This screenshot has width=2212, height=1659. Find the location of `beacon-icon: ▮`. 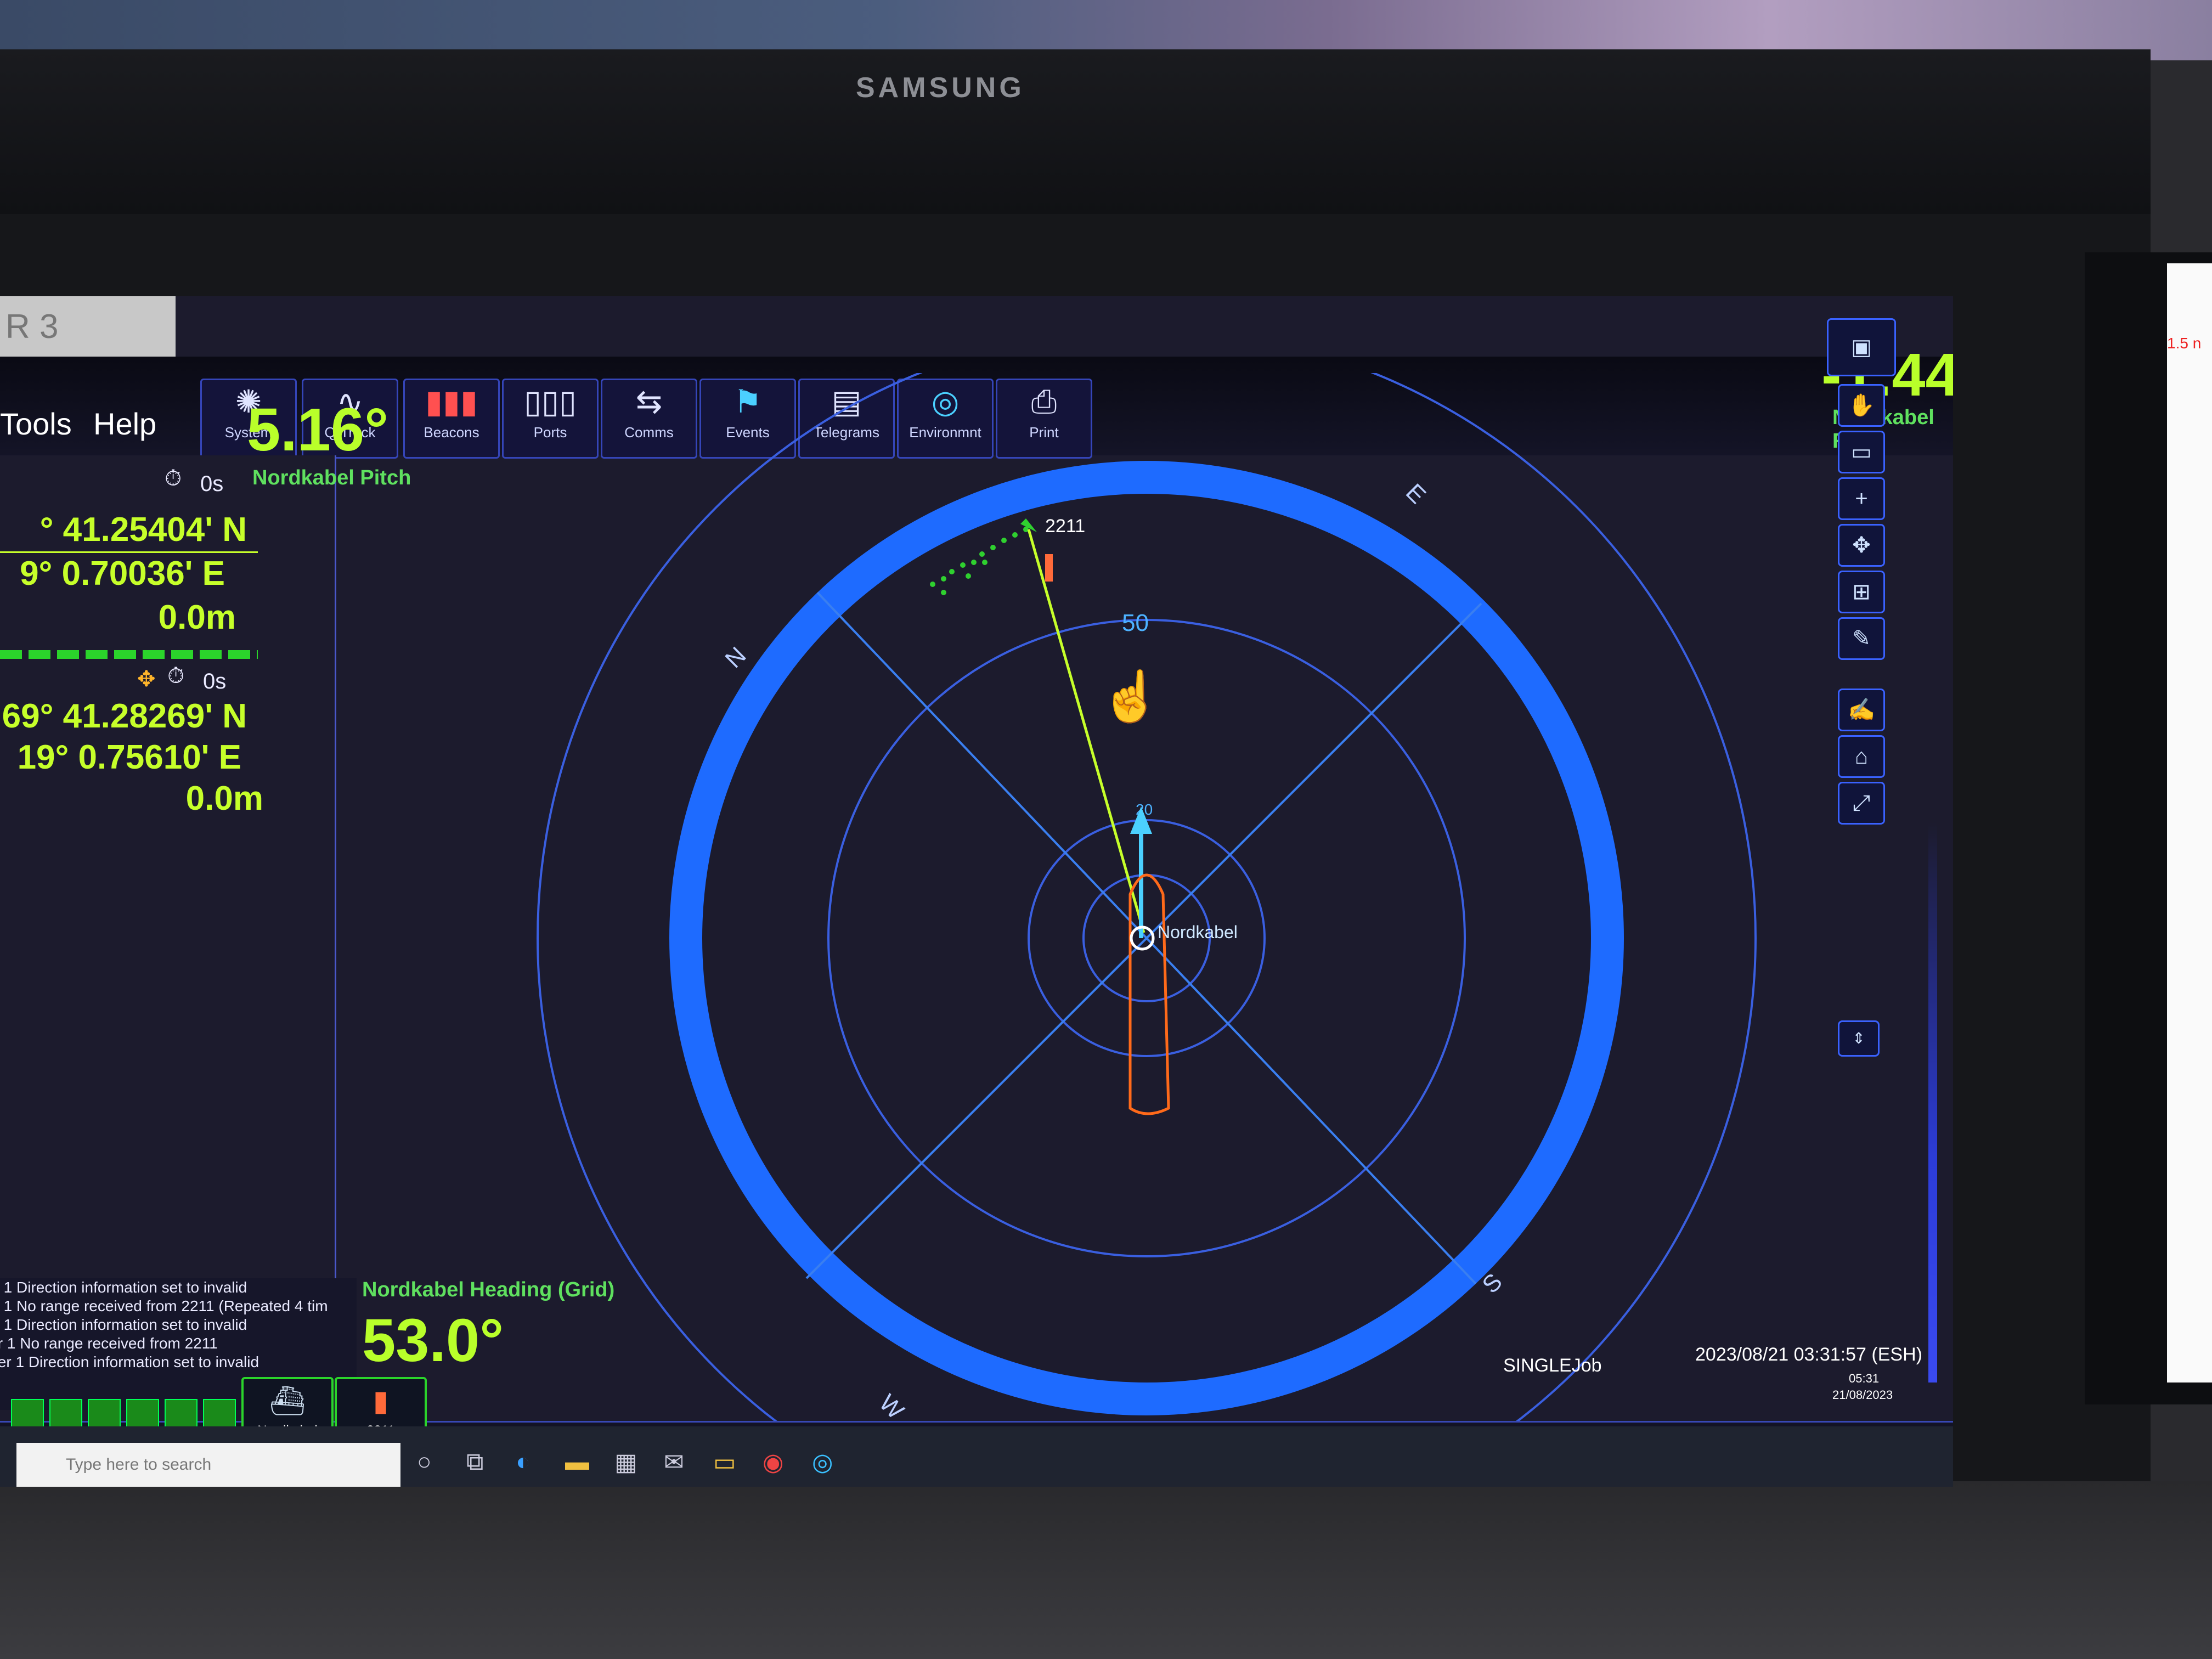

beacon-icon: ▮ is located at coordinates (381, 1401).